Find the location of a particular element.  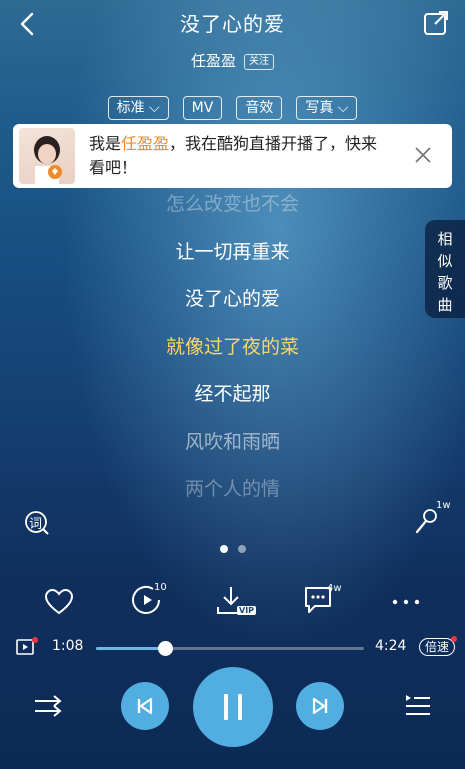

speed-label: 倍速 is located at coordinates (436, 647).